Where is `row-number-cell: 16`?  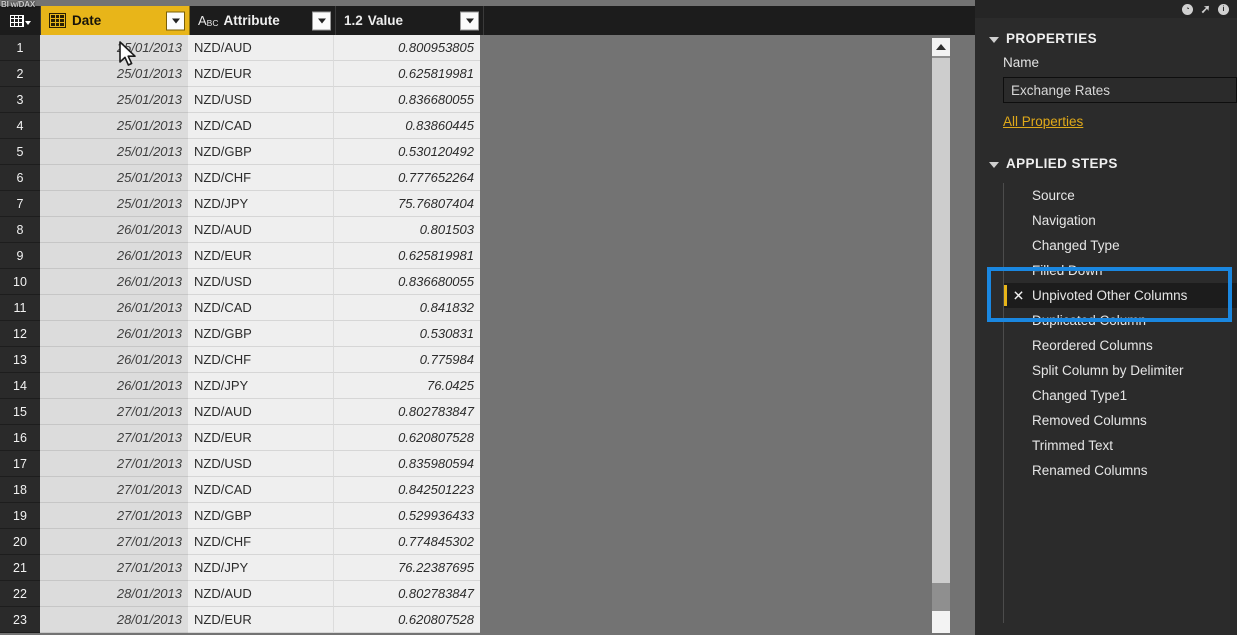
row-number-cell: 16 is located at coordinates (20, 438).